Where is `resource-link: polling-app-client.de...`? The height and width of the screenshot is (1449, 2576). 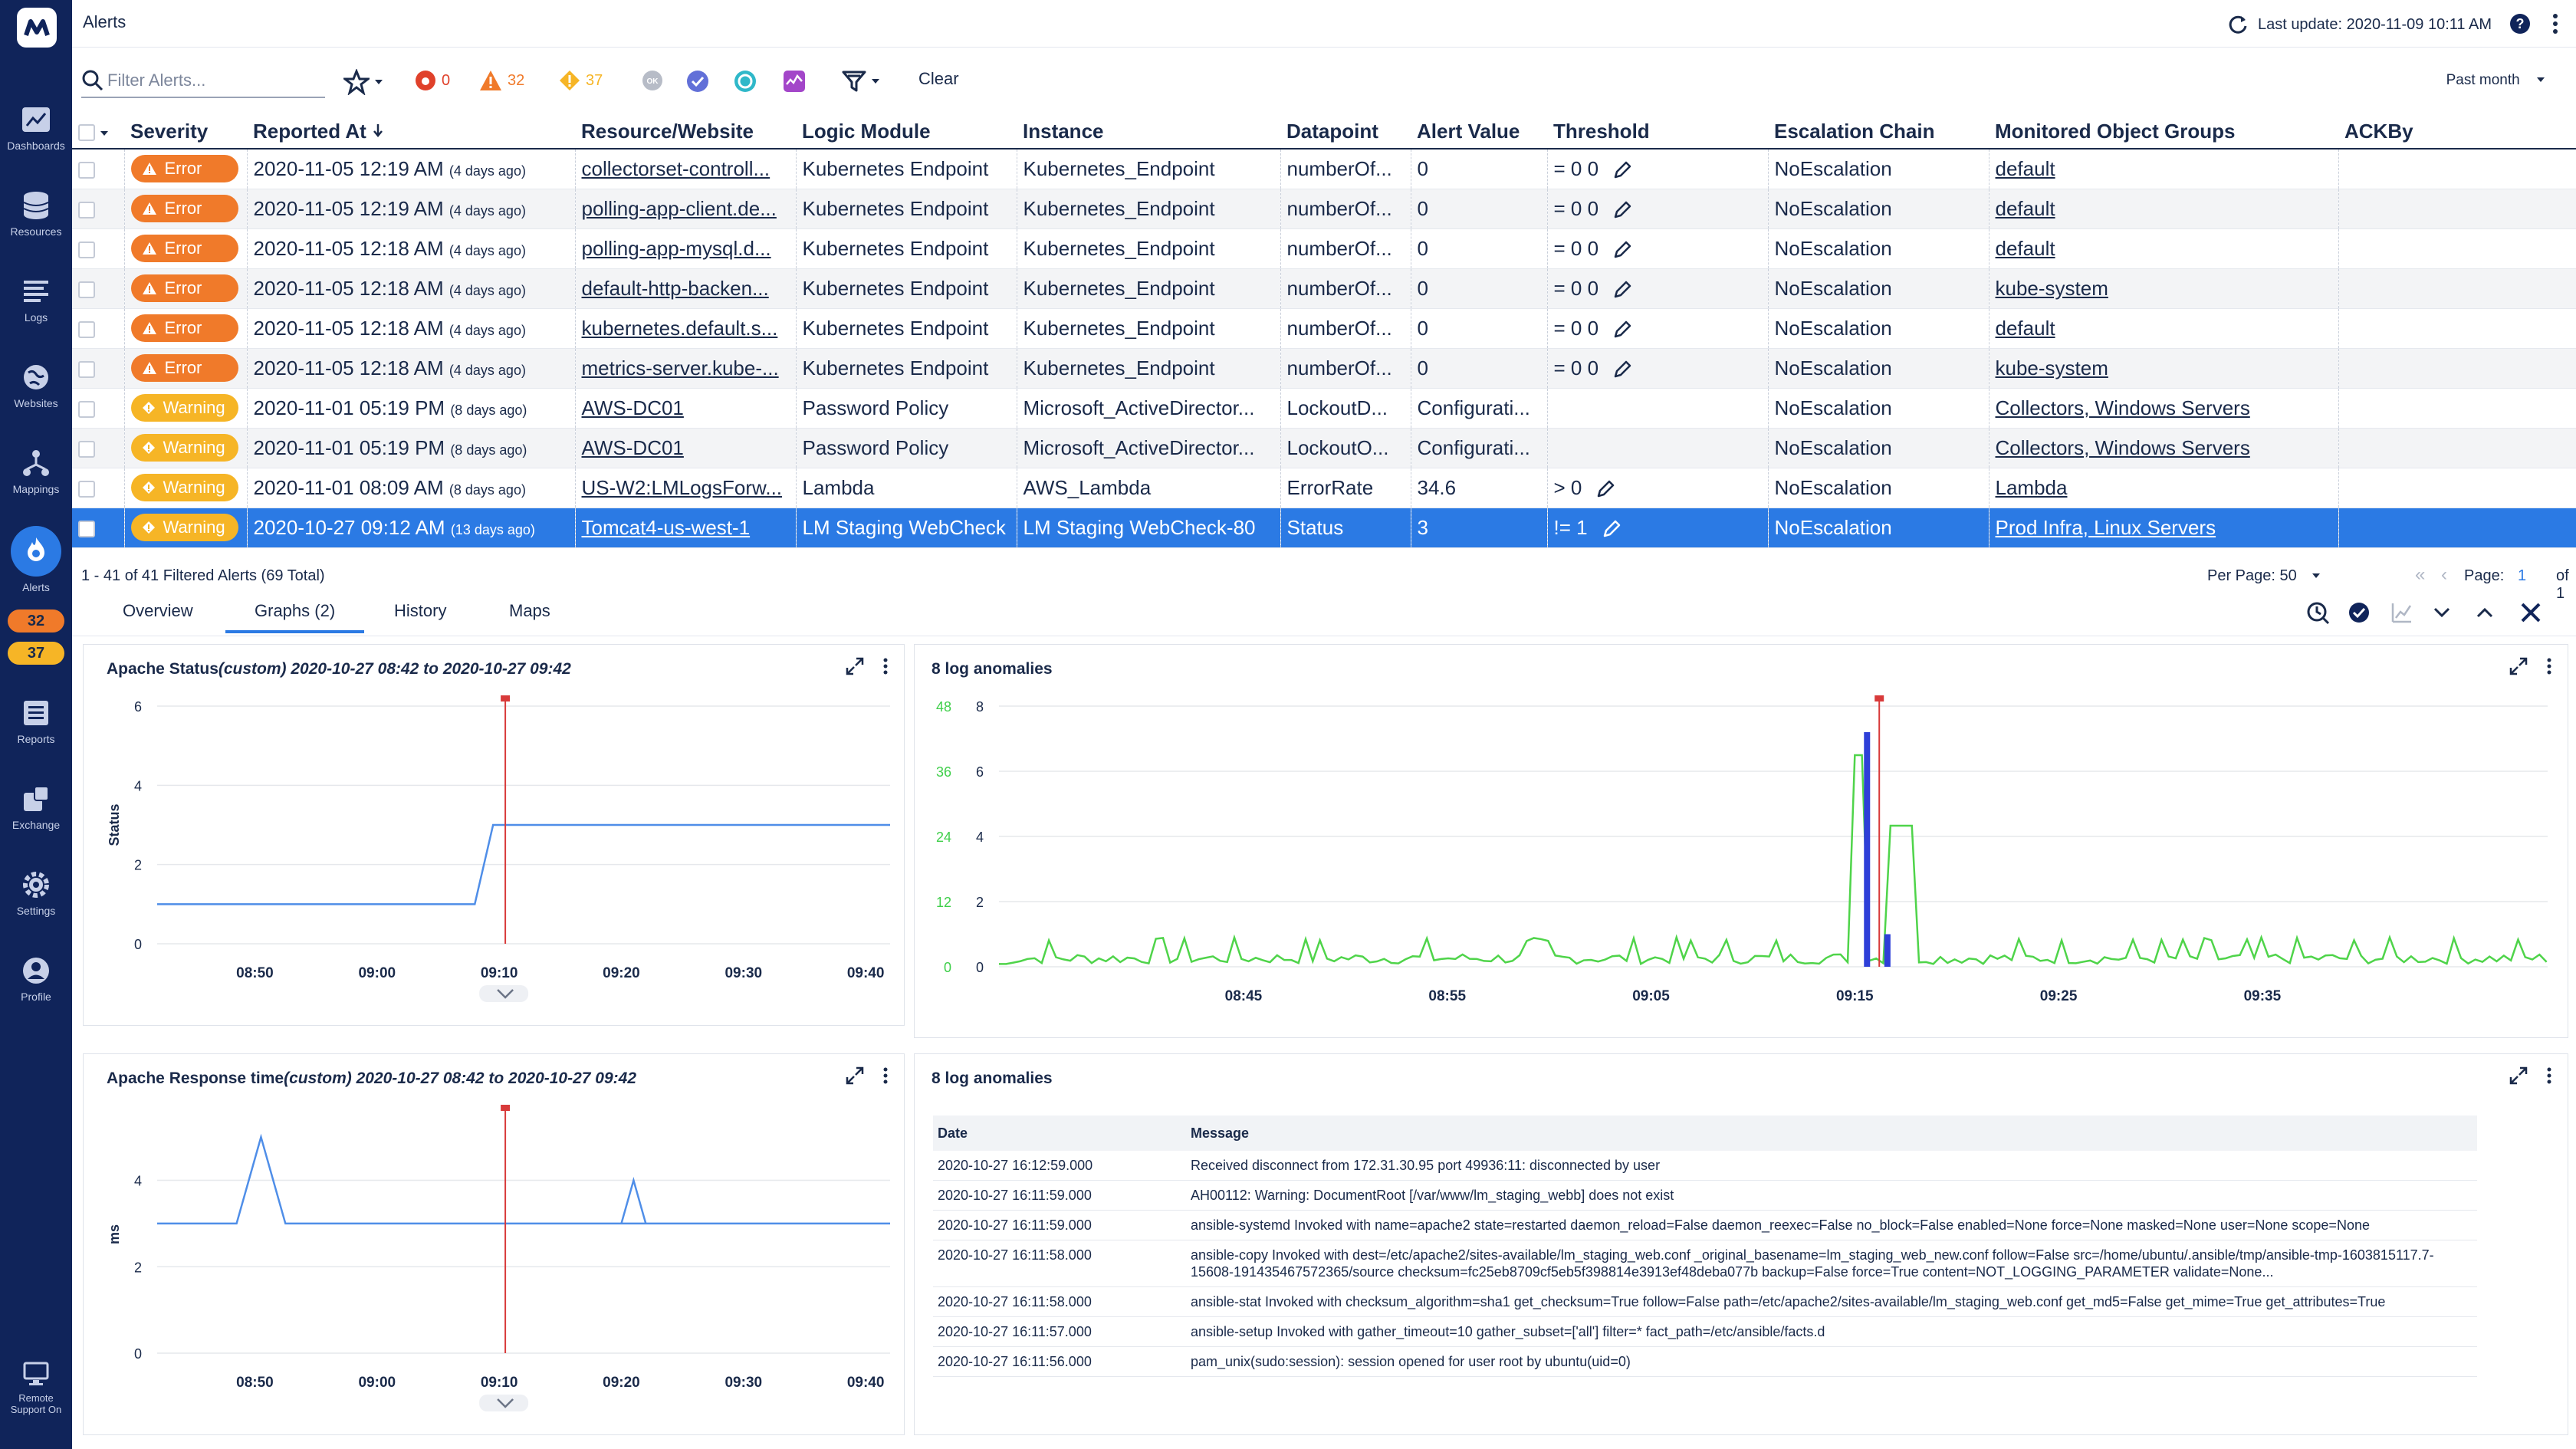 resource-link: polling-app-client.de... is located at coordinates (680, 209).